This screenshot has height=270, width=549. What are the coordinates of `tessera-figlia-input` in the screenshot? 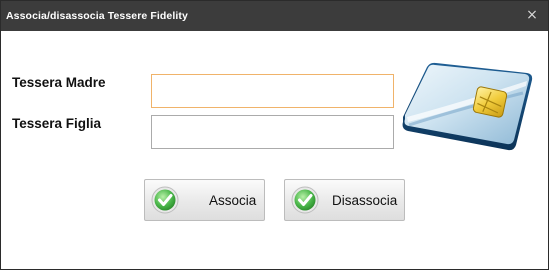 It's located at (272, 132).